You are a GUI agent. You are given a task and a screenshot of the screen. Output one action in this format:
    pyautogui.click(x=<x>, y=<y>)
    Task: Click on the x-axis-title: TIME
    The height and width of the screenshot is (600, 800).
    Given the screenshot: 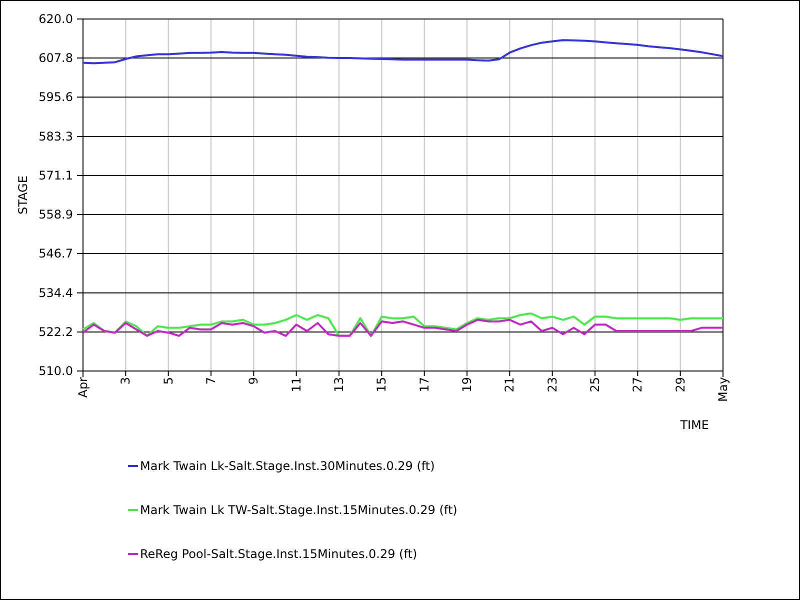 What is the action you would take?
    pyautogui.click(x=694, y=425)
    